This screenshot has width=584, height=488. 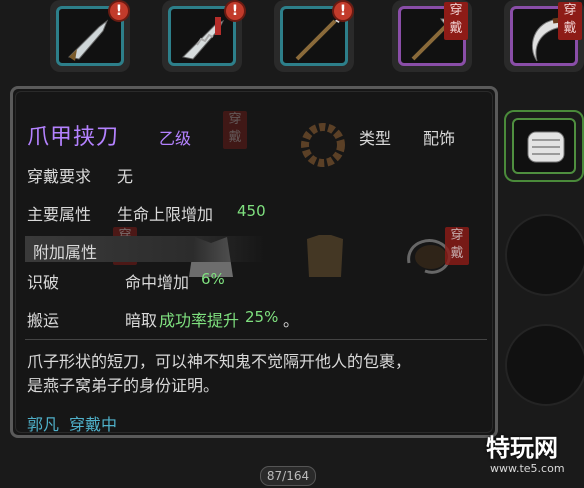 What do you see at coordinates (43, 320) in the screenshot?
I see `extra-attr-2-label: 搬运` at bounding box center [43, 320].